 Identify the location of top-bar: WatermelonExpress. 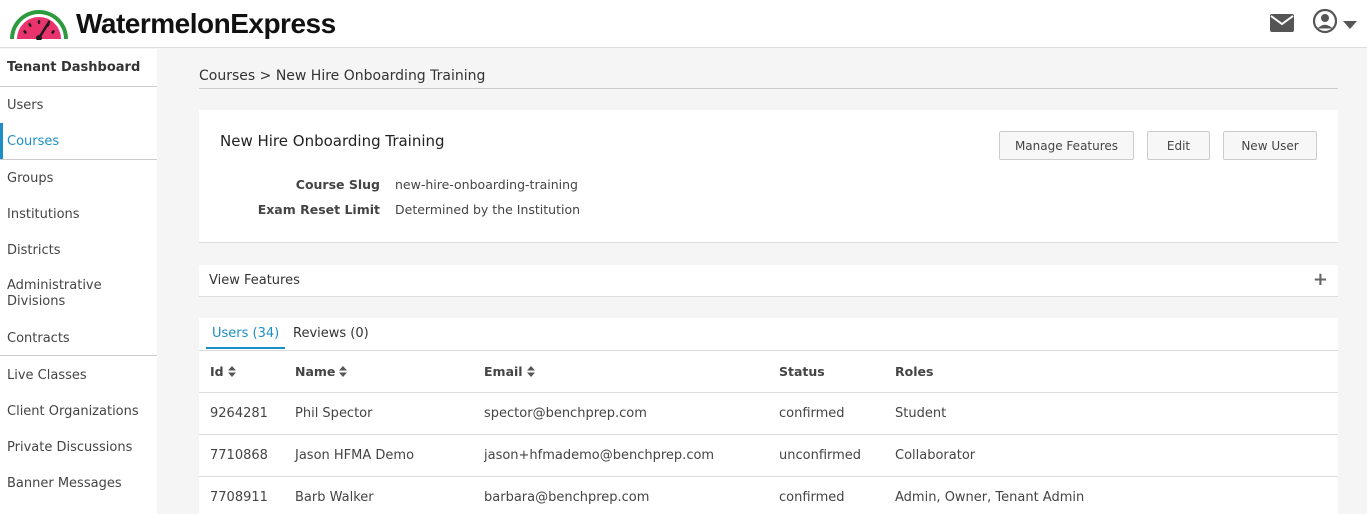
(683, 24).